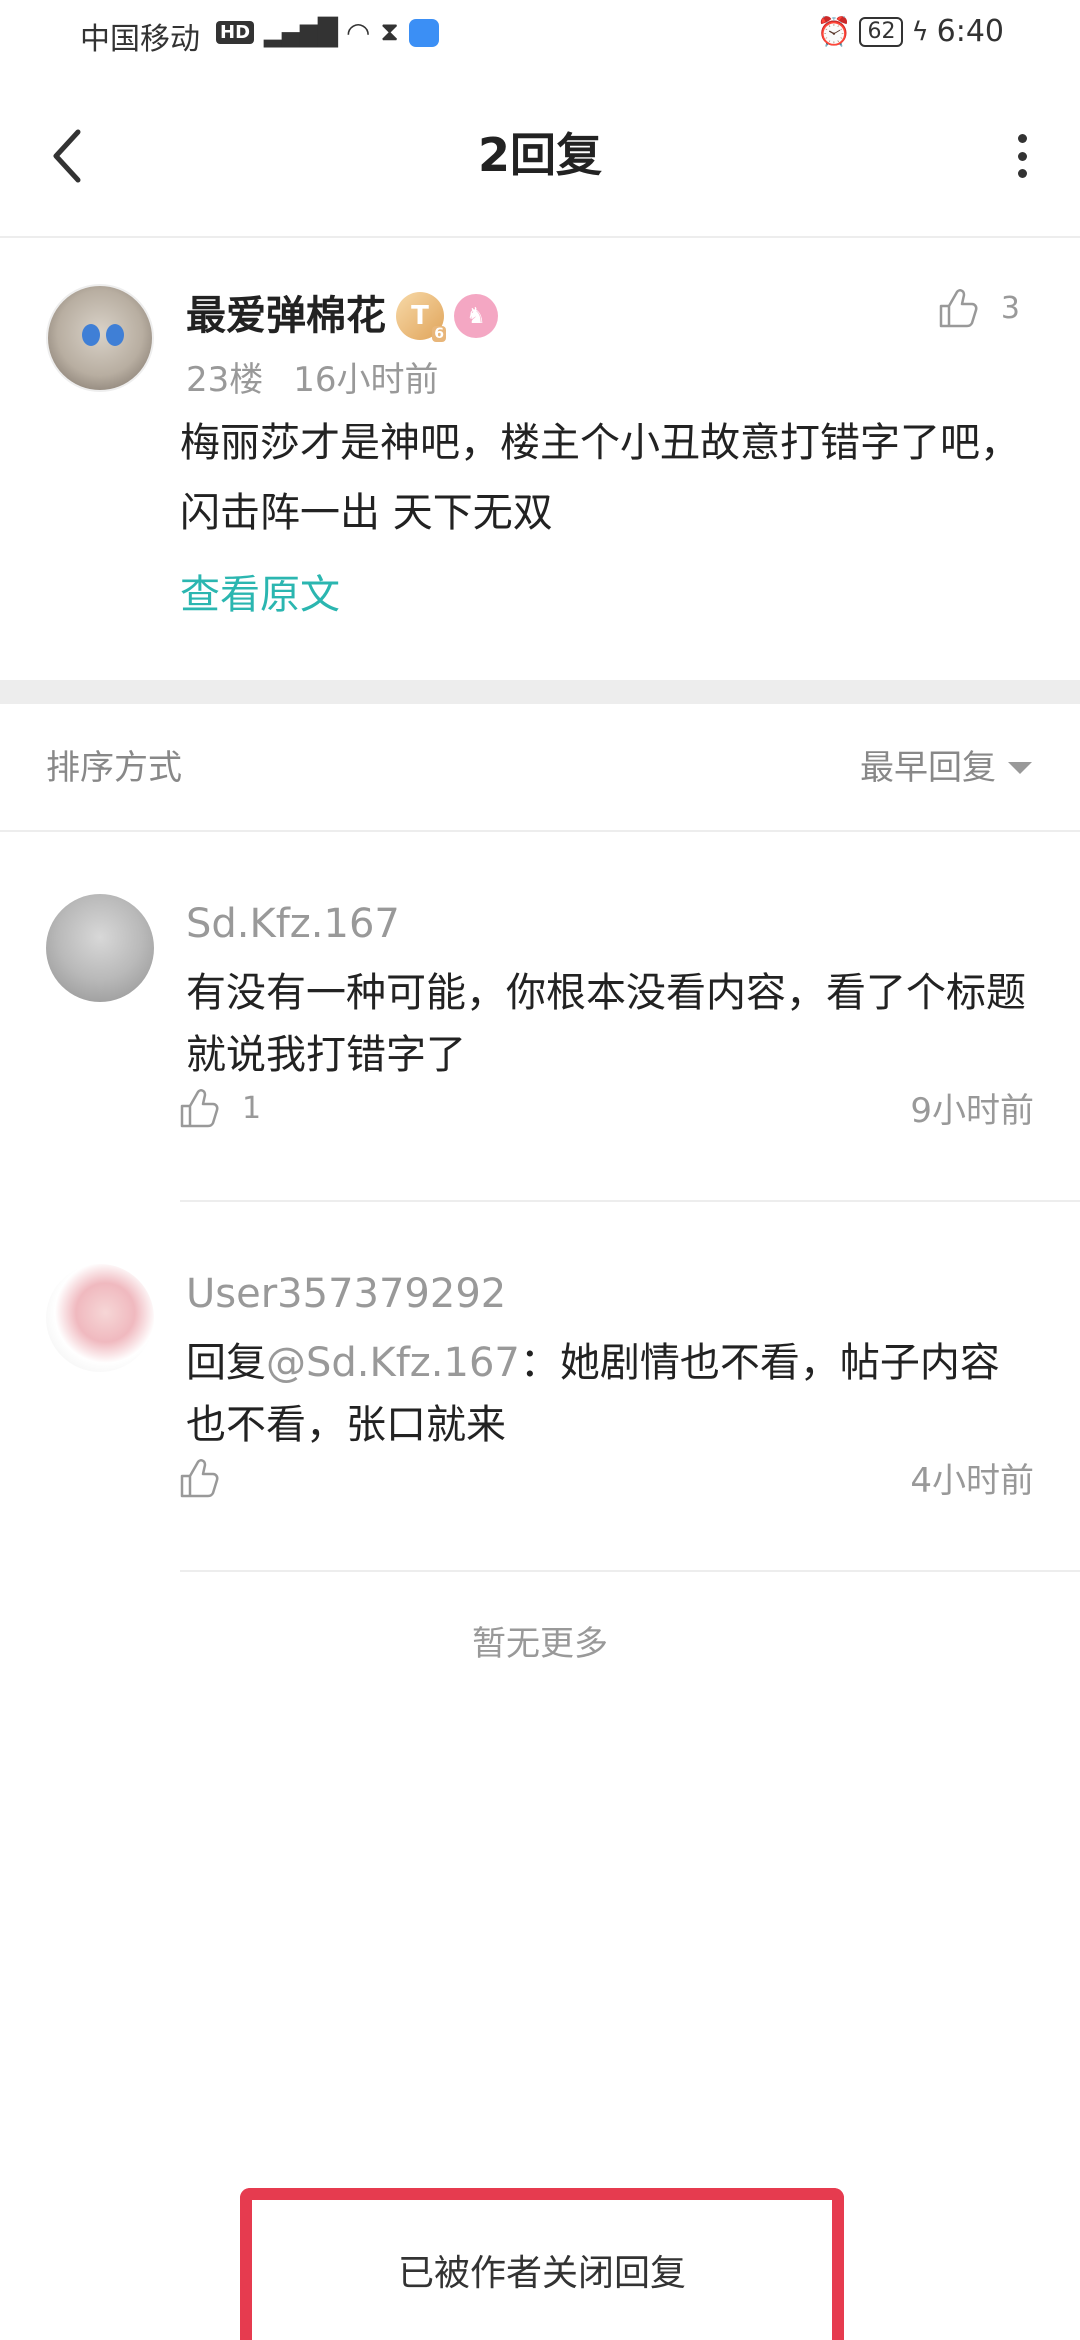 The image size is (1080, 2340). Describe the element at coordinates (881, 31) in the screenshot. I see `battery-icon: 62` at that location.